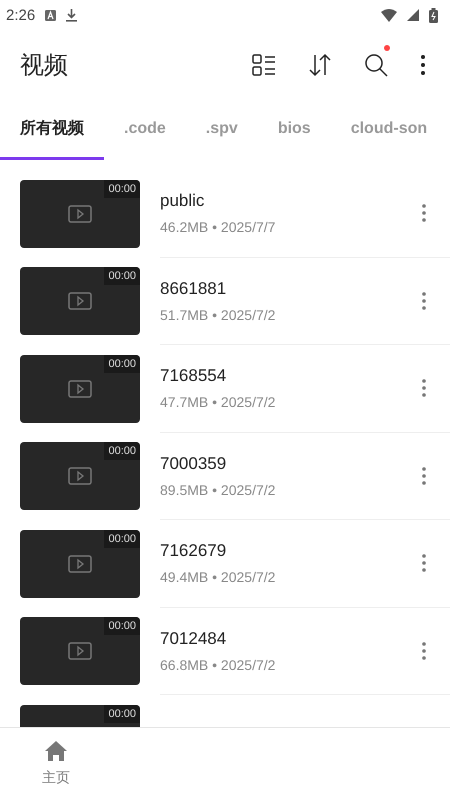  I want to click on home-icon, so click(56, 751).